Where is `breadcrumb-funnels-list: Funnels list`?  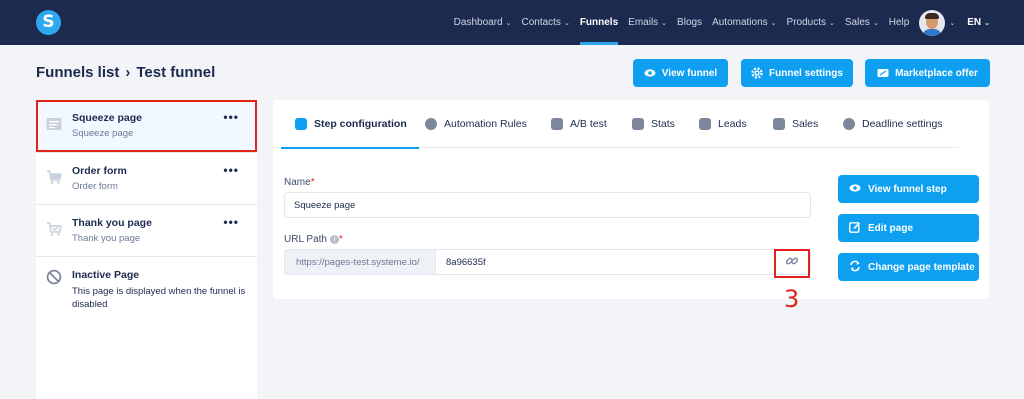
breadcrumb-funnels-list: Funnels list is located at coordinates (77, 72).